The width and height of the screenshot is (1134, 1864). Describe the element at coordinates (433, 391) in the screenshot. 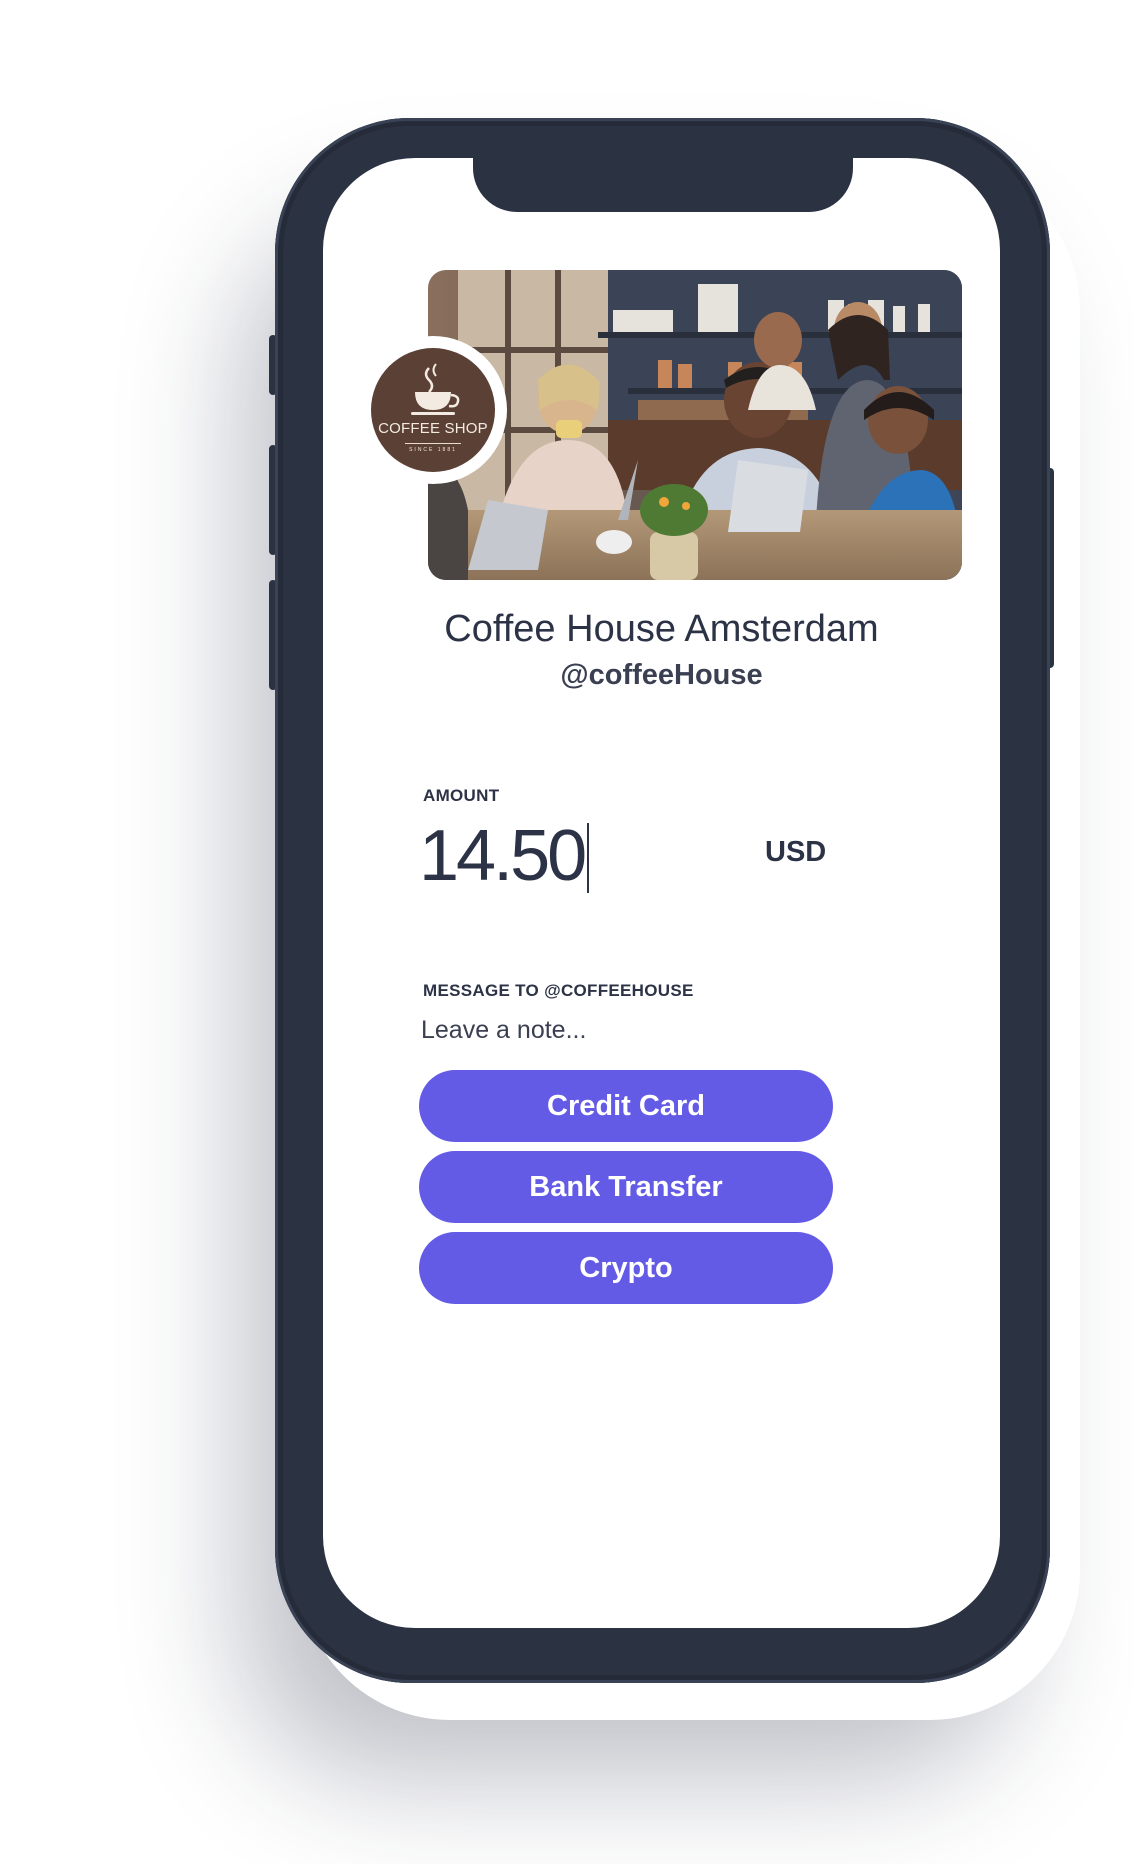

I see `coffee-cup-icon` at that location.